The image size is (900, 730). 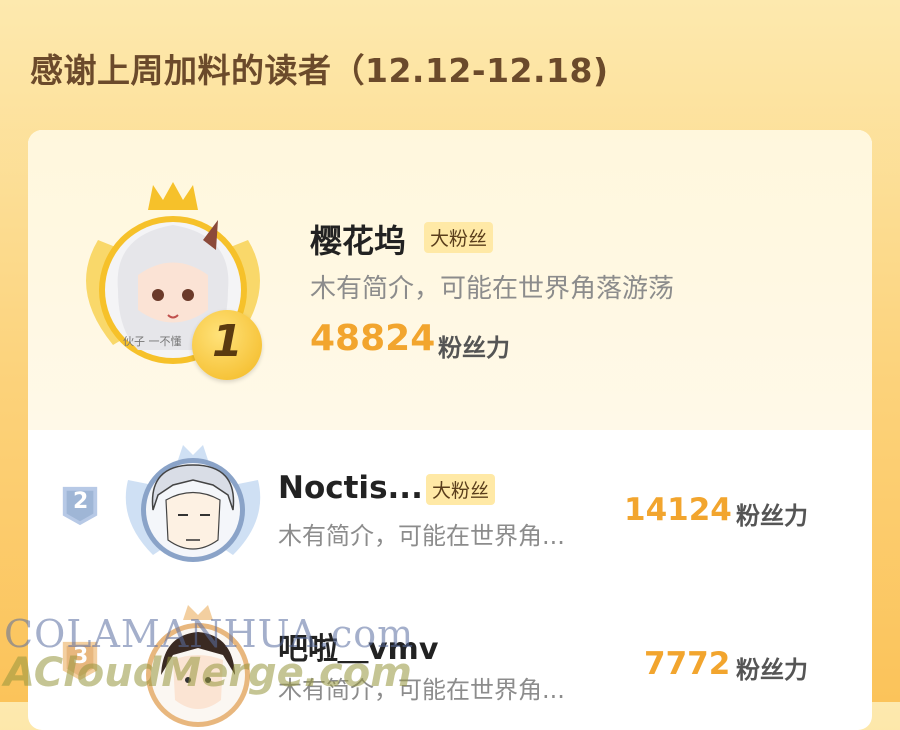 I want to click on reader2-score: 14124, so click(x=678, y=510).